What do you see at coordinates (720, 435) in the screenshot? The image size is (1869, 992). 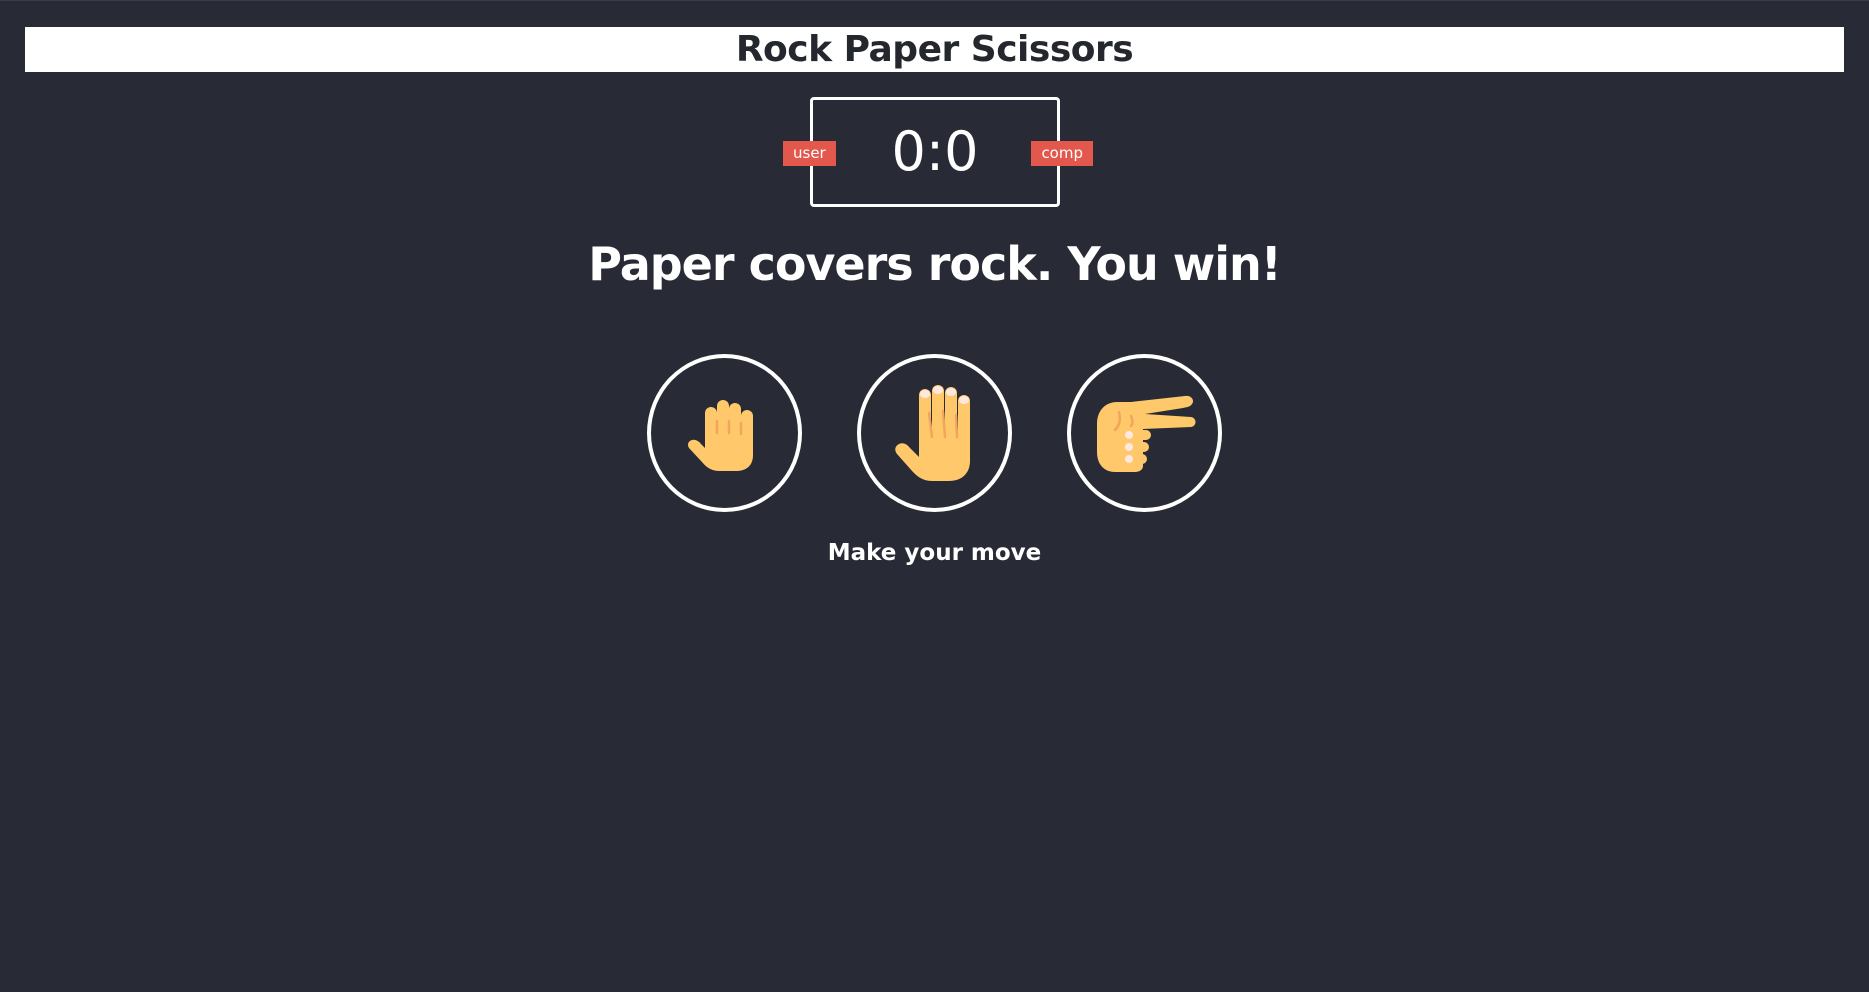 I see `fist-icon` at bounding box center [720, 435].